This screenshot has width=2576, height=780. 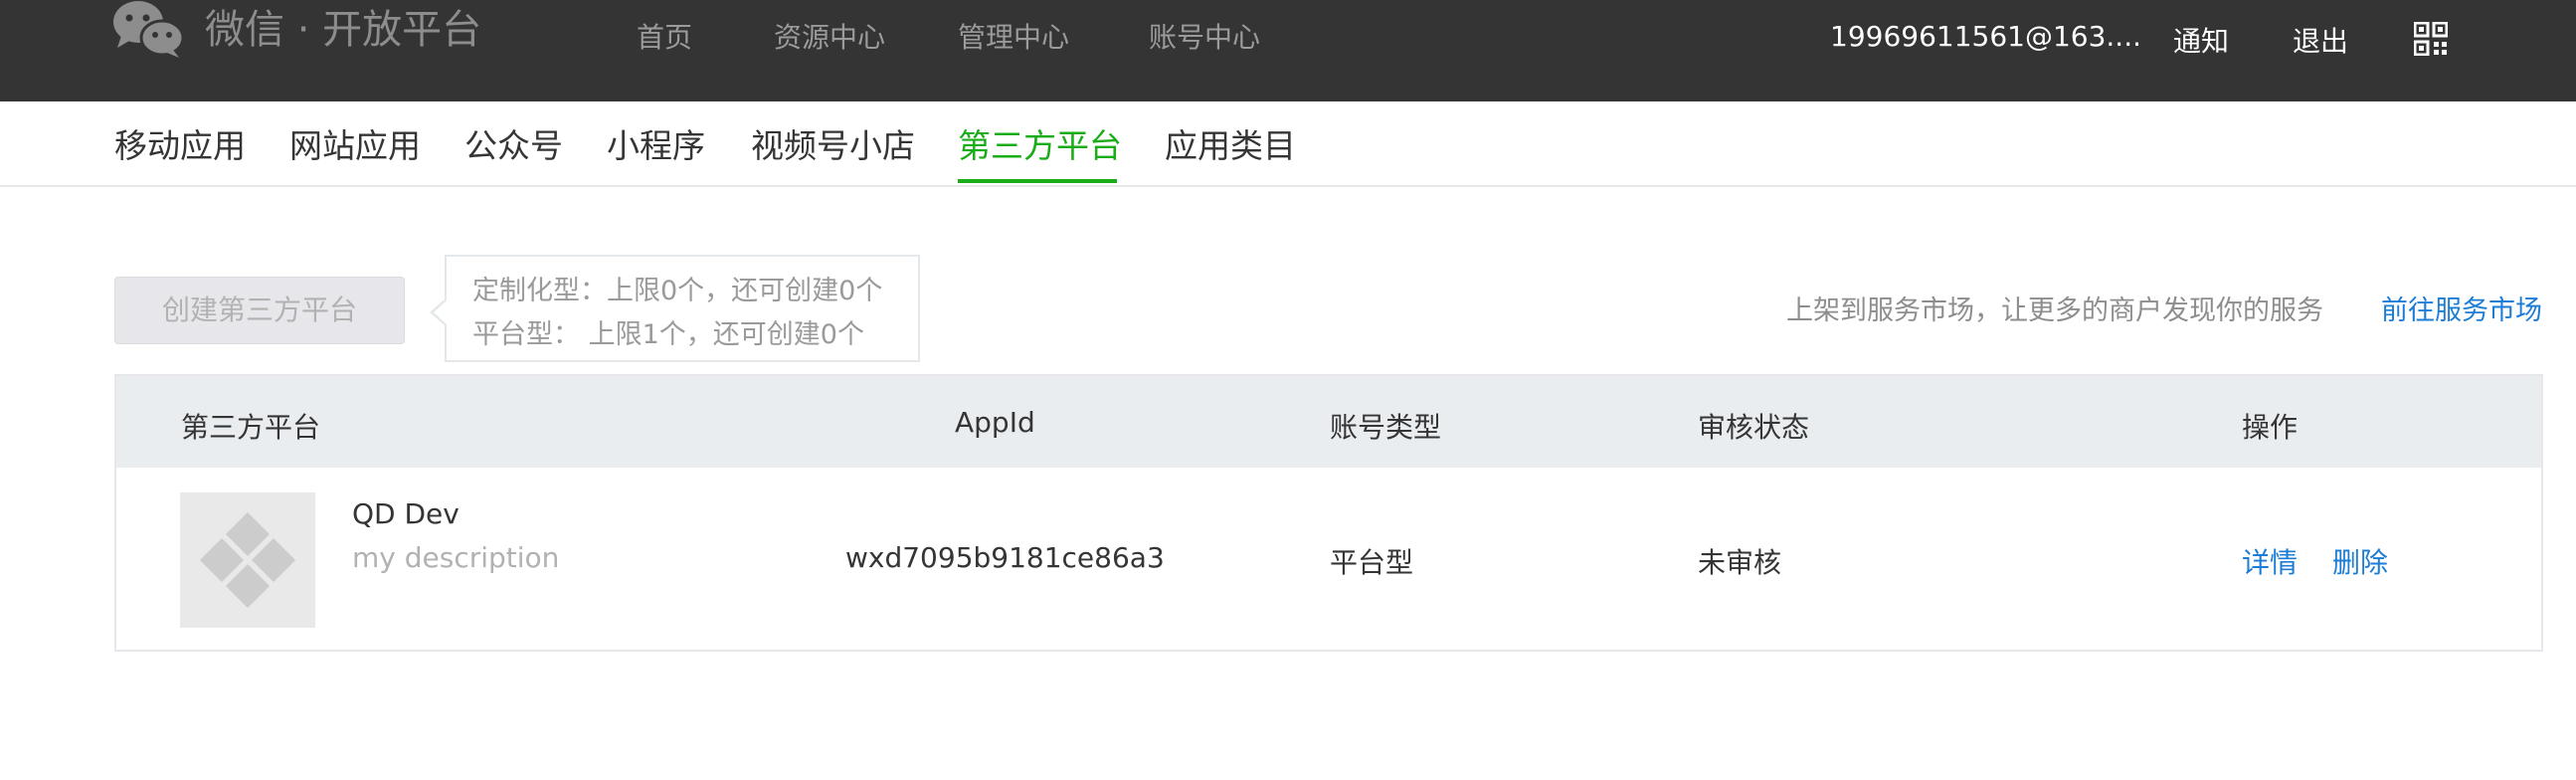 I want to click on nav-home: 首页, so click(x=664, y=36).